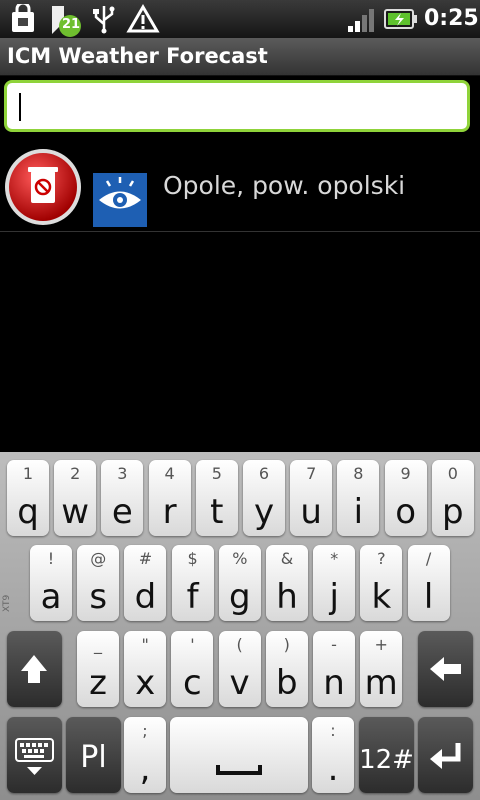  I want to click on key-v: (v, so click(239, 669).